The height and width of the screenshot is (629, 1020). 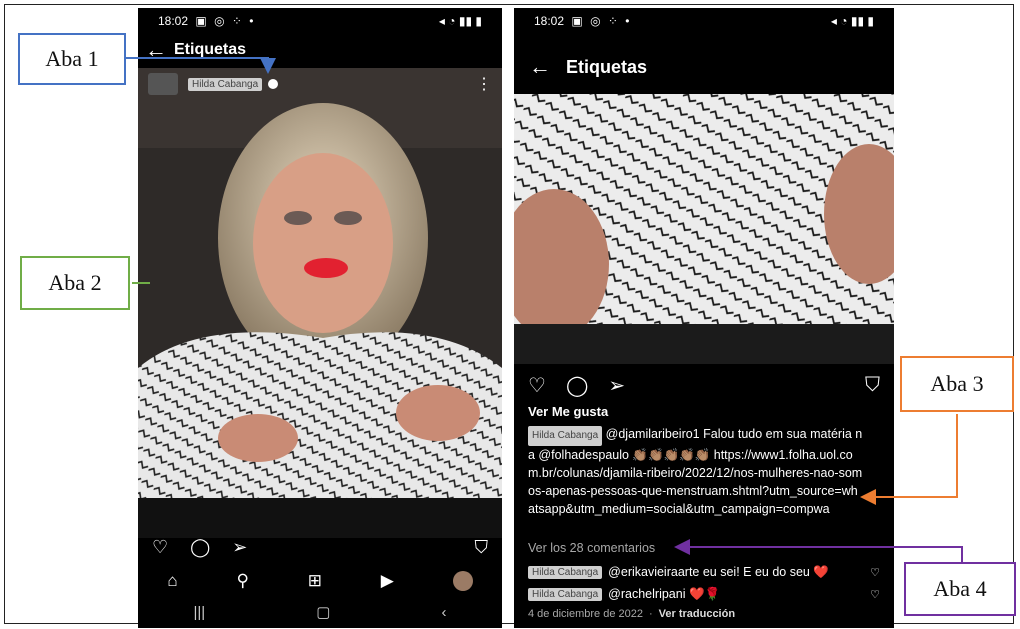 What do you see at coordinates (957, 384) in the screenshot?
I see `annotation-aba-3: Aba 3` at bounding box center [957, 384].